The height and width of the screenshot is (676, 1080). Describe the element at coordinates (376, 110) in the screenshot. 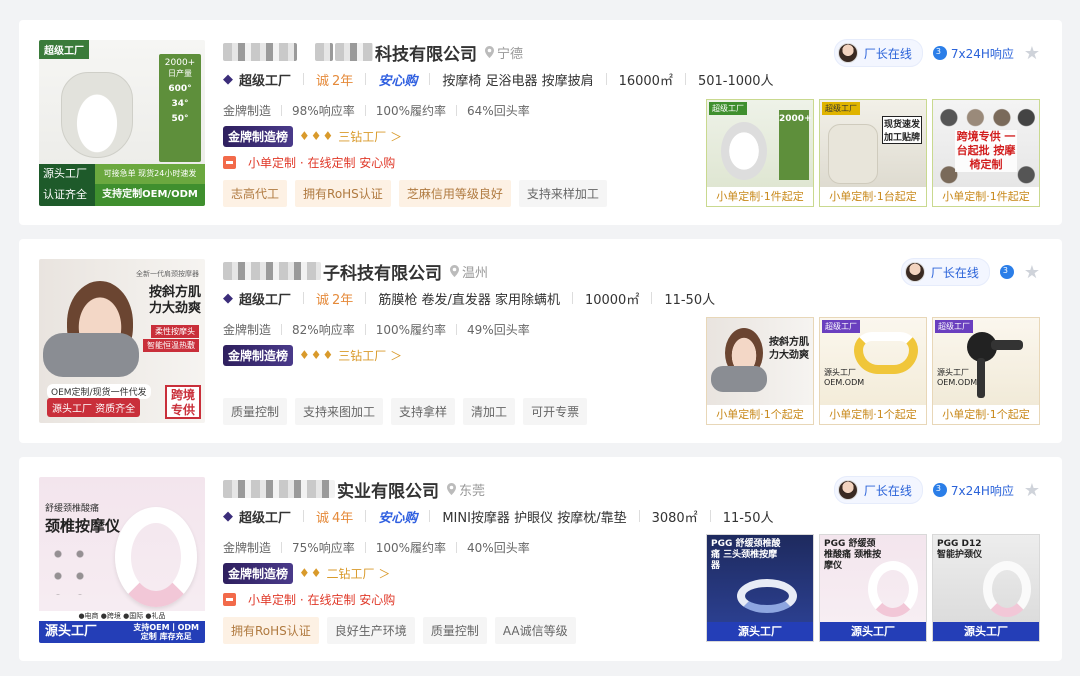

I see `stats-row: 金牌制造 98%响应率 100%履约率 64%回头率` at that location.